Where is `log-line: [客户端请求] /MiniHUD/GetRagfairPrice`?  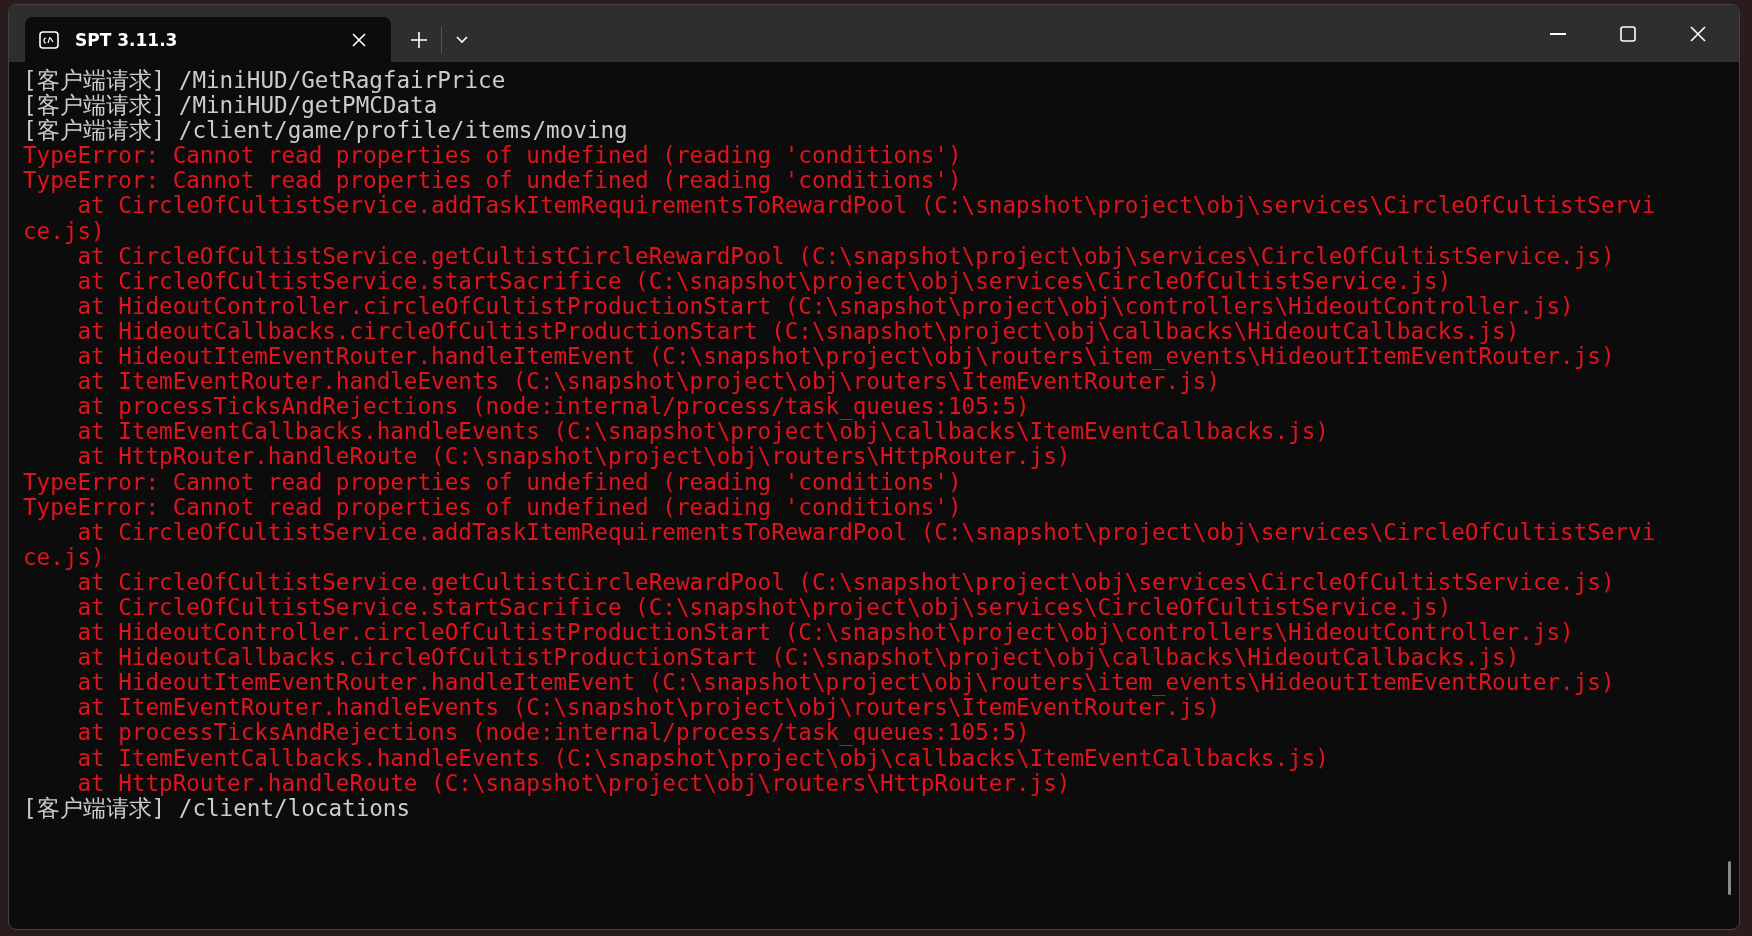 log-line: [客户端请求] /MiniHUD/GetRagfairPrice is located at coordinates (265, 80).